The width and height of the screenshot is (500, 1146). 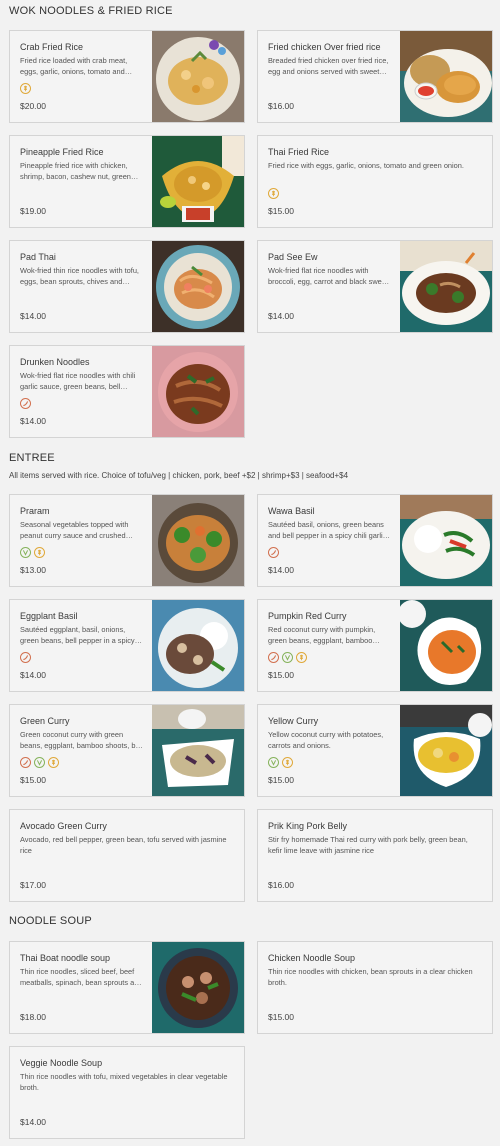 I want to click on section-title-noodle-soup: NOODLE SOUP, so click(x=50, y=921).